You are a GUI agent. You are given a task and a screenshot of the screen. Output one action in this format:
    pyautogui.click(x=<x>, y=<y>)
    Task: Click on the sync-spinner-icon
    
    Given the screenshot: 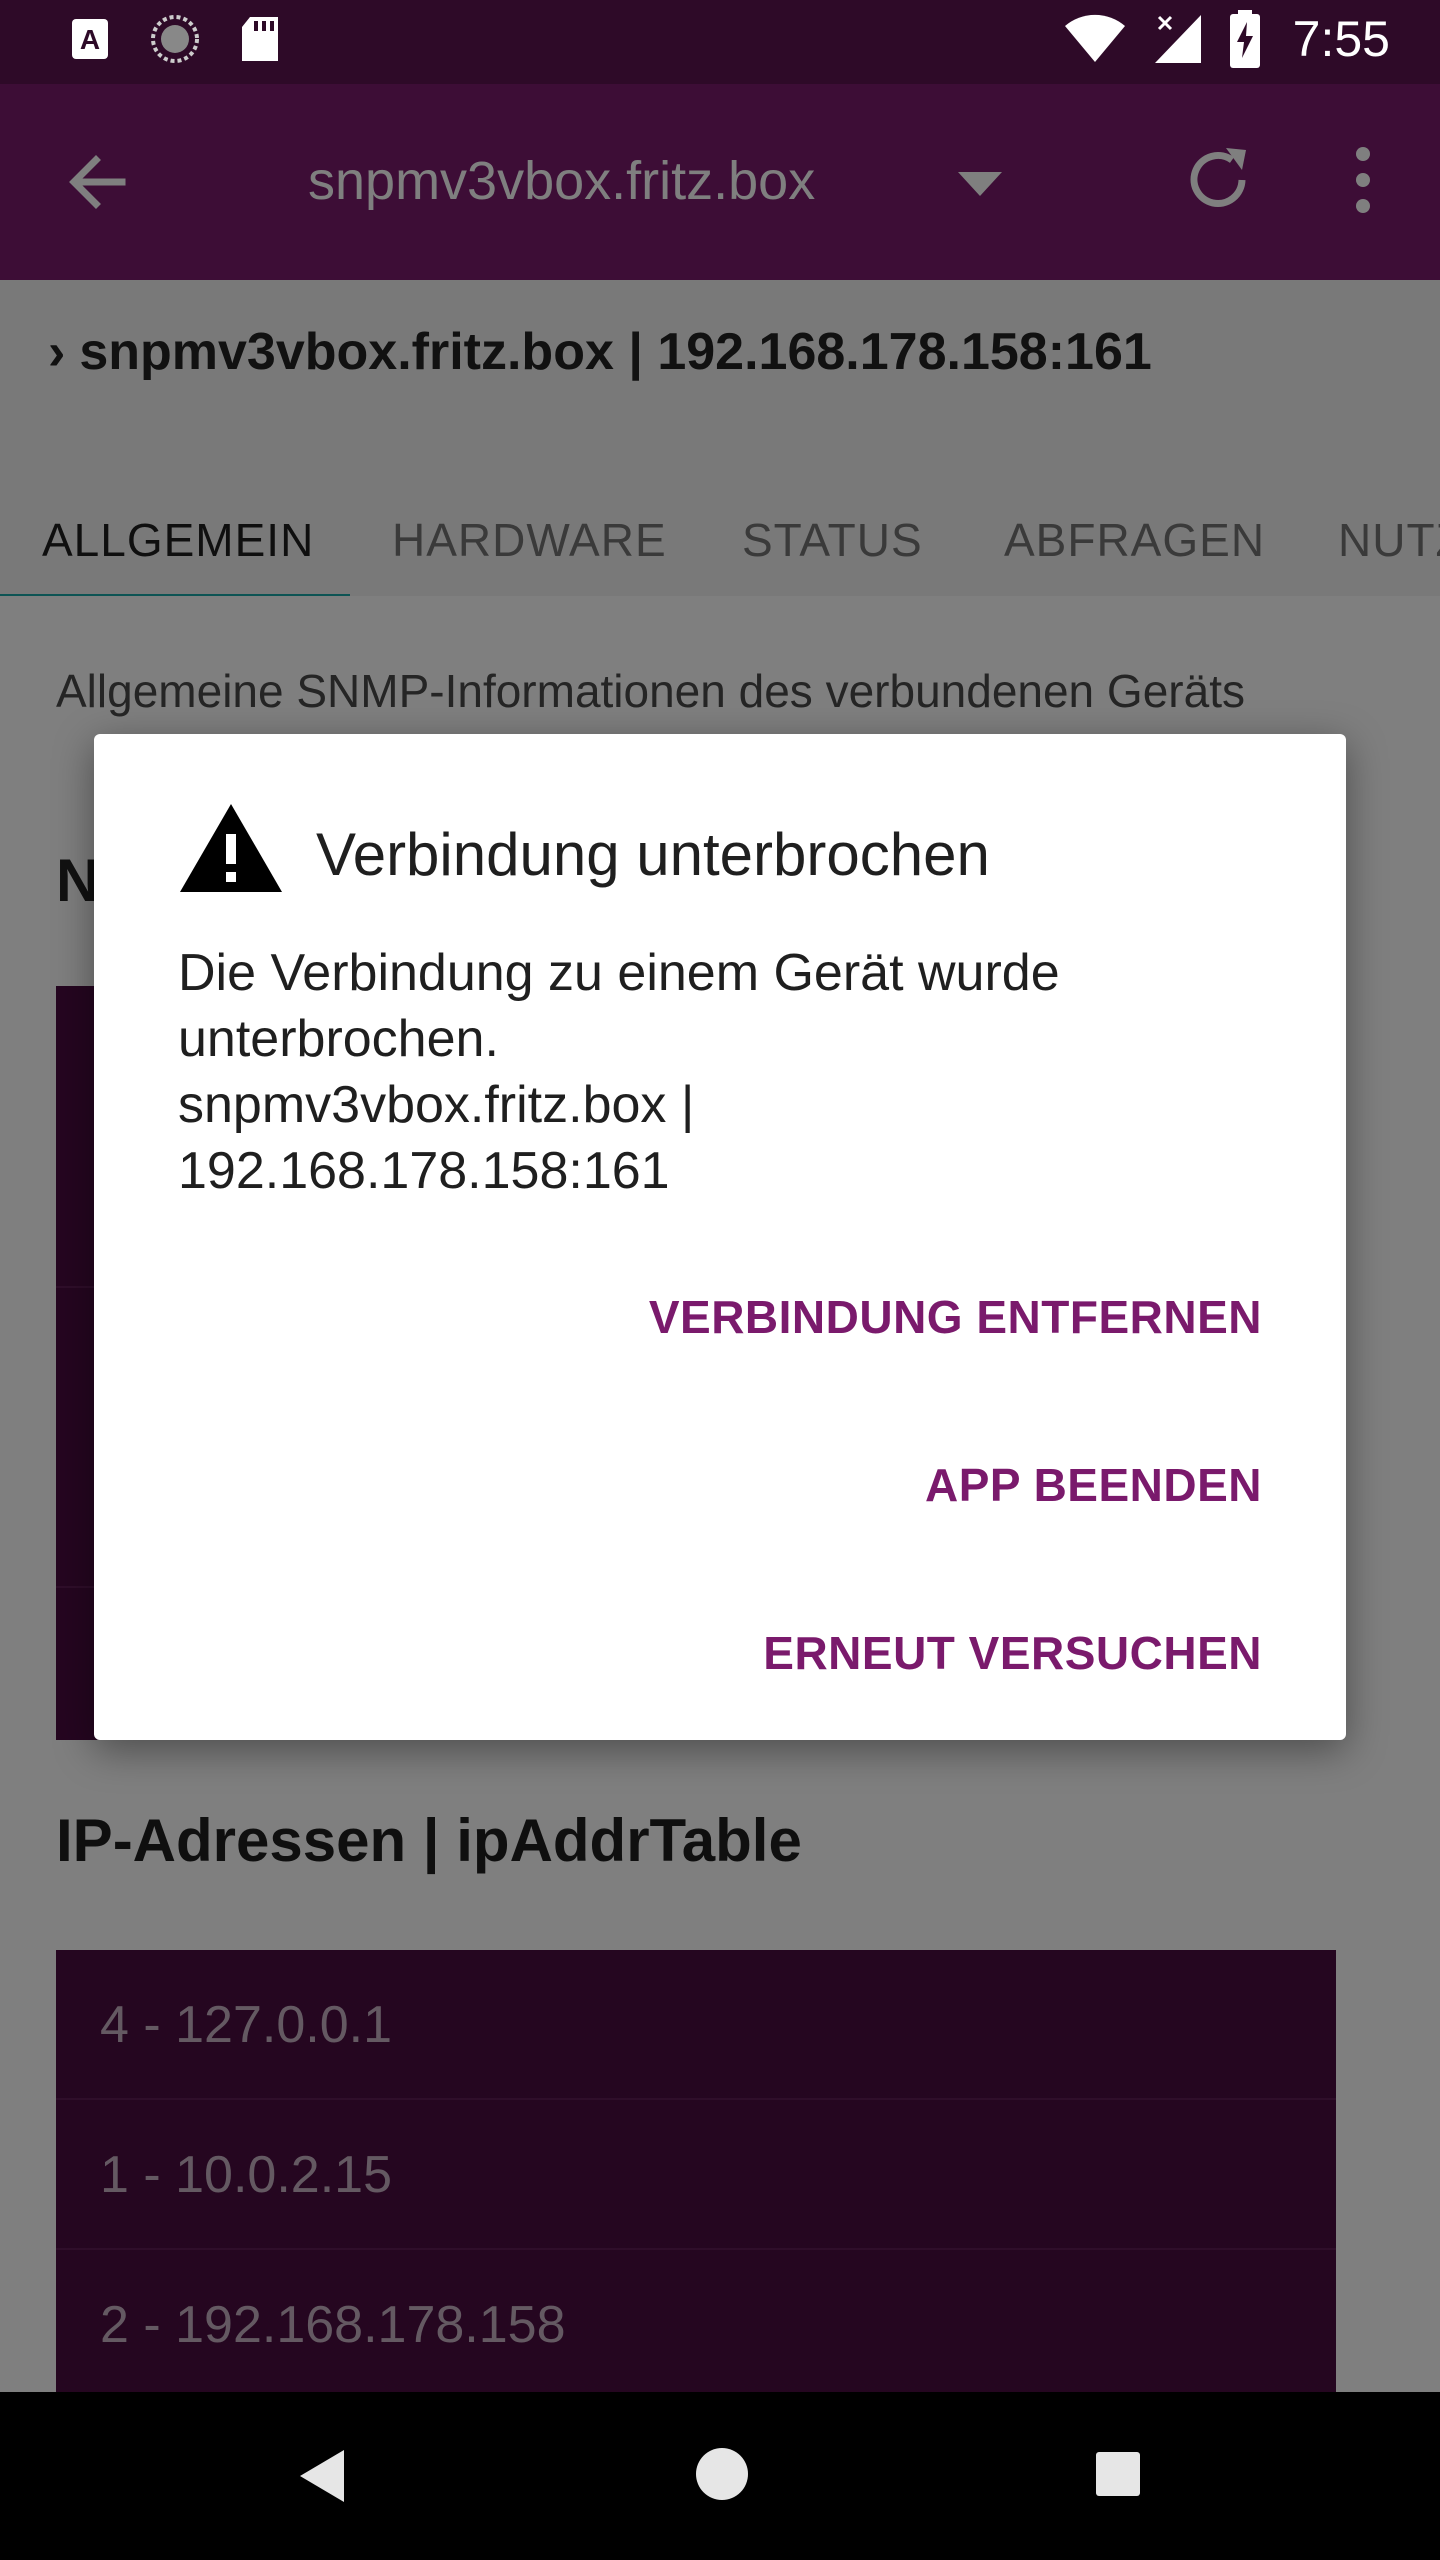 What is the action you would take?
    pyautogui.click(x=175, y=39)
    